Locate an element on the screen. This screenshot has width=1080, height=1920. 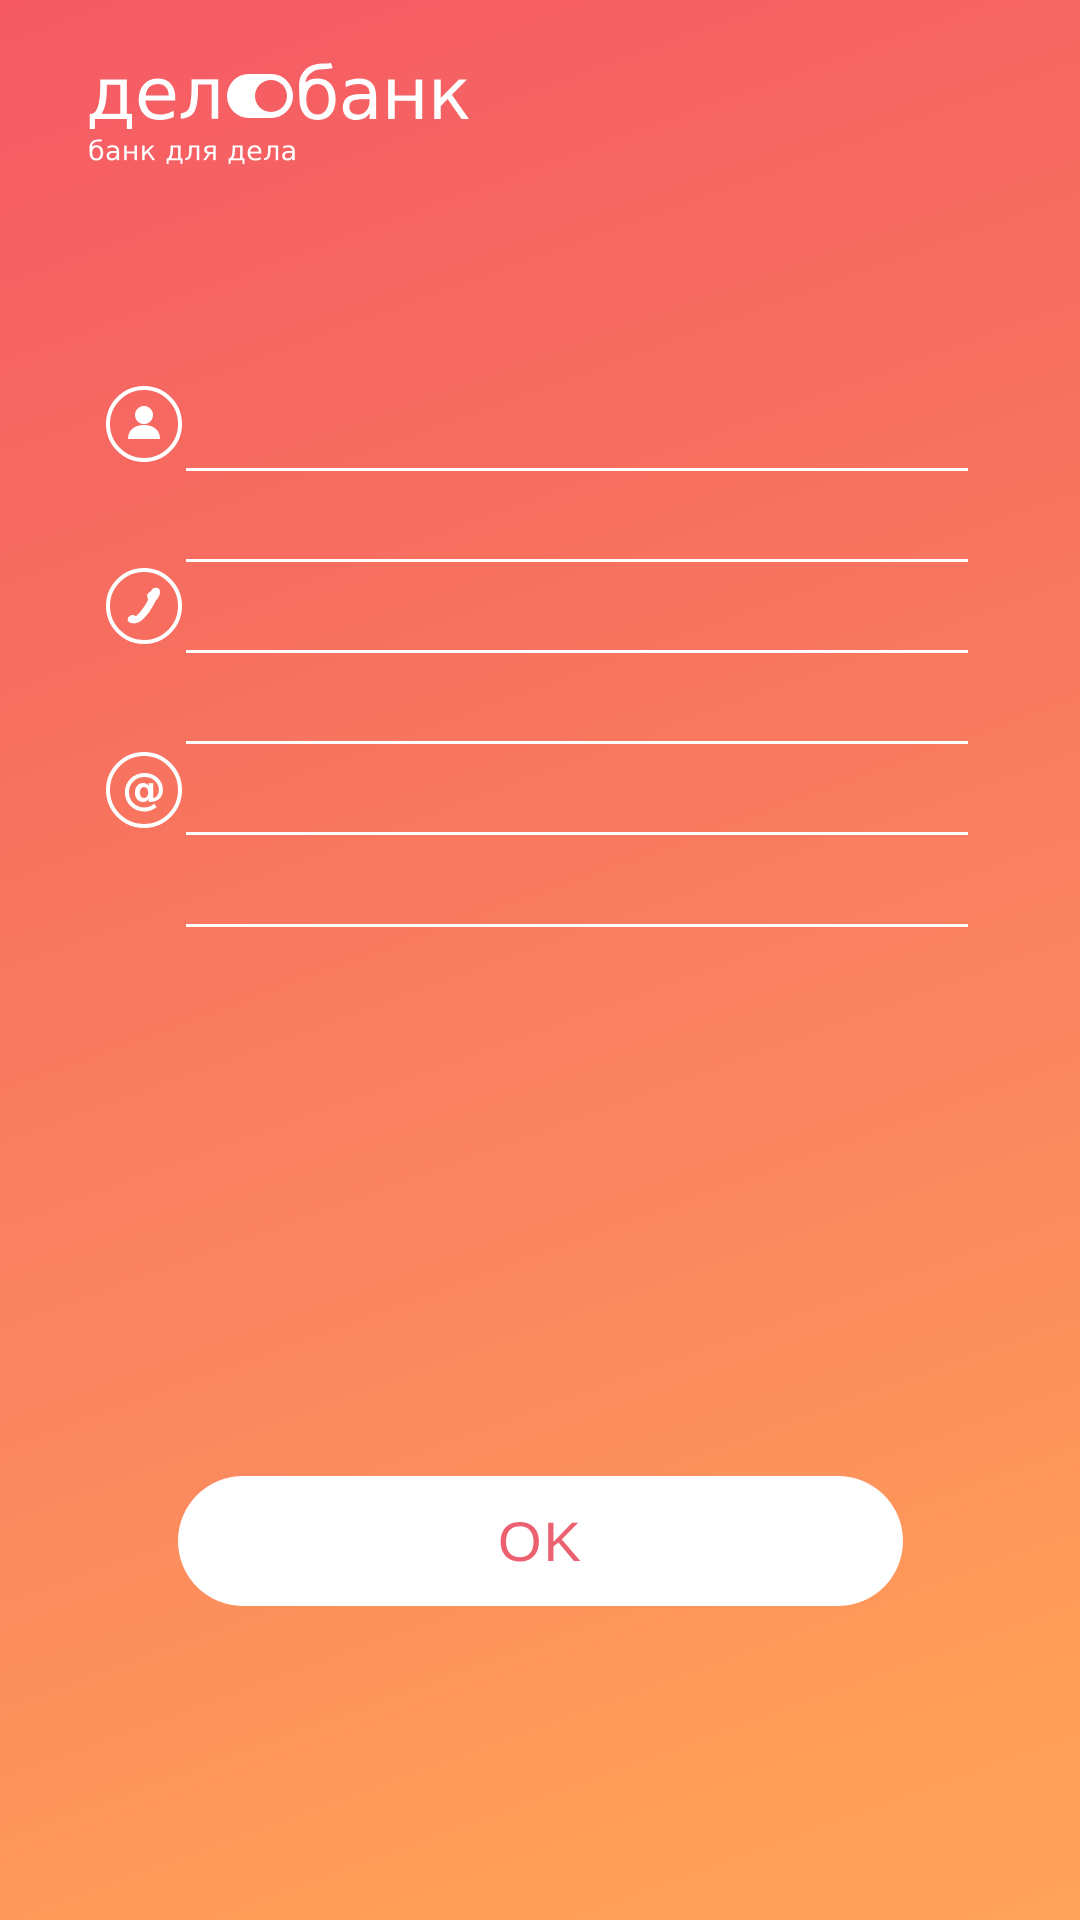
logo-wordmark: дел банк is located at coordinates (278, 94).